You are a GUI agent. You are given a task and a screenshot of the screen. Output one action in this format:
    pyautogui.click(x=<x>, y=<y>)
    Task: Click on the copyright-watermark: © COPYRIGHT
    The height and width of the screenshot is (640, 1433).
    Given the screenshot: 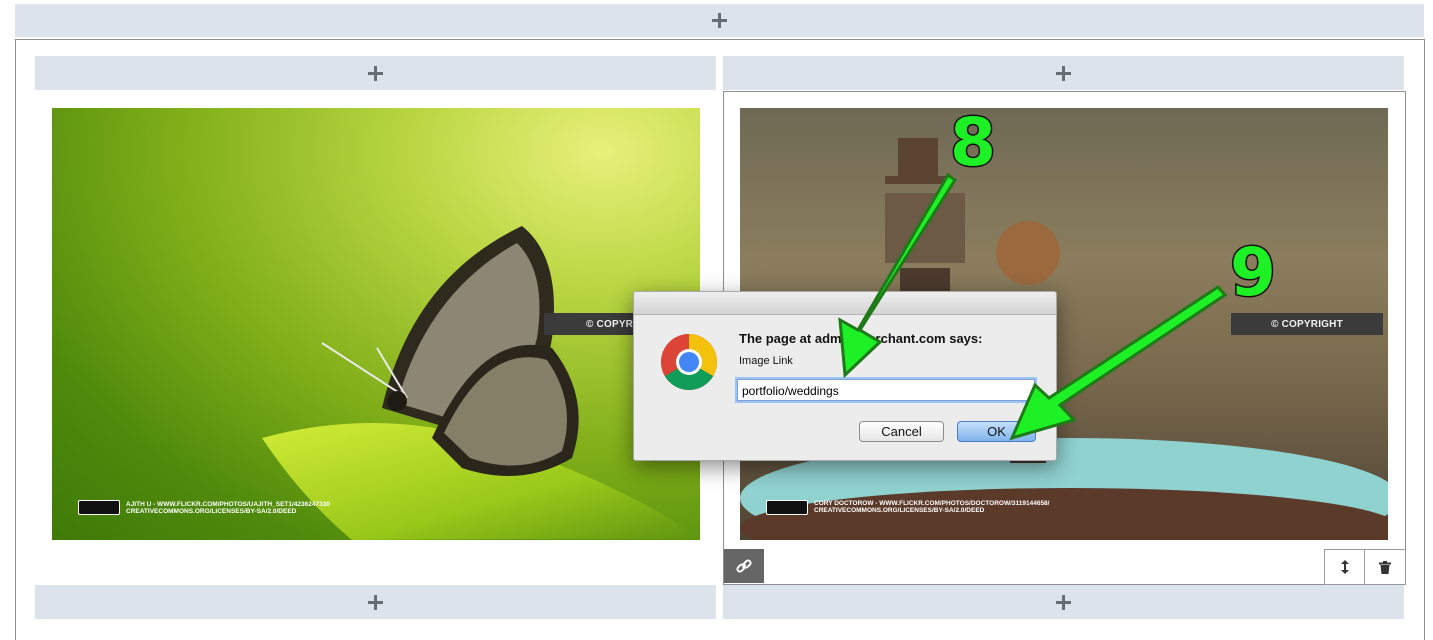 What is the action you would take?
    pyautogui.click(x=1307, y=324)
    